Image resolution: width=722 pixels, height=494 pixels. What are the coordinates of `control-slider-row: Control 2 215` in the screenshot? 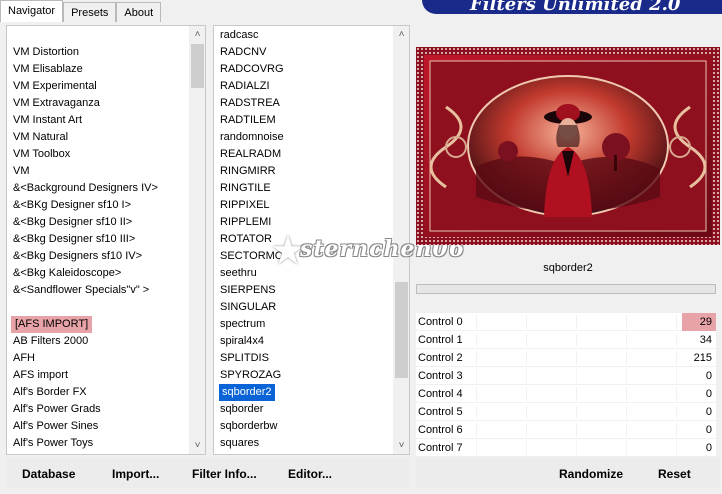 It's located at (566, 358).